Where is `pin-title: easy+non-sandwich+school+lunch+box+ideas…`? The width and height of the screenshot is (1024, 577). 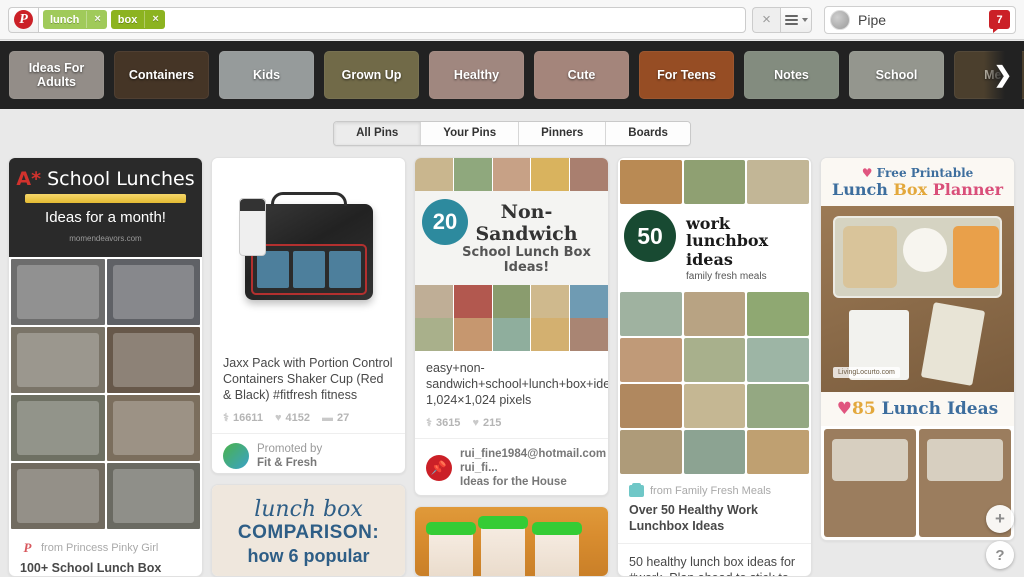
pin-title: easy+non-sandwich+school+lunch+box+ideas… is located at coordinates (517, 384).